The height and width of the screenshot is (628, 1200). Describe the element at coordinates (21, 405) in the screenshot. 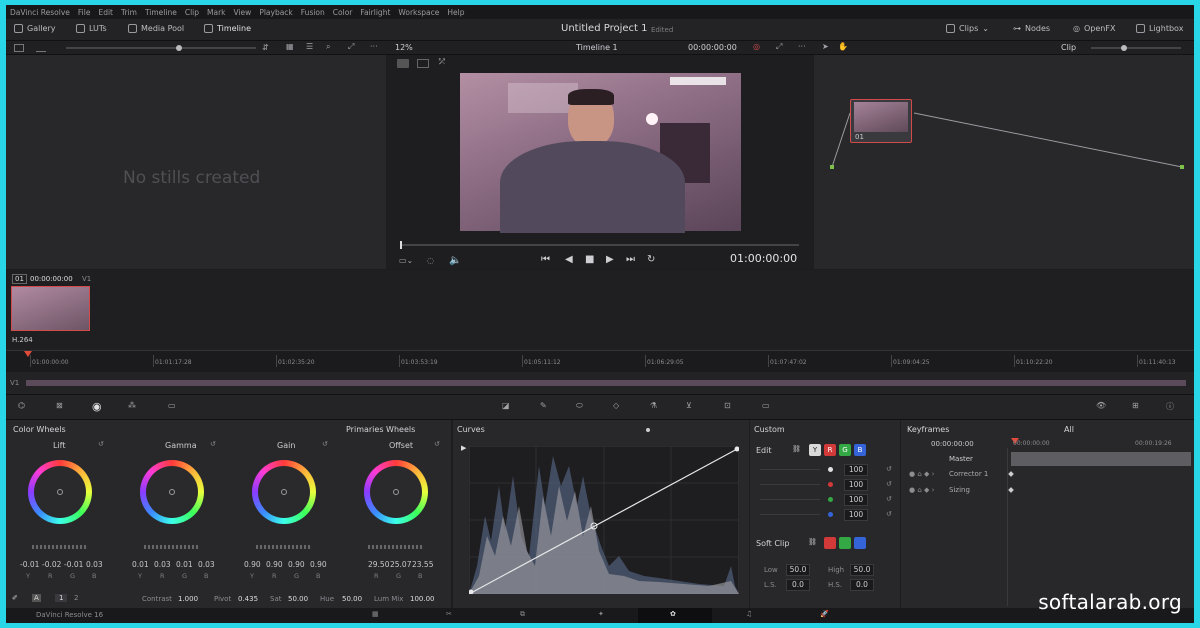

I see `camera-raw-icon: ⌬` at that location.